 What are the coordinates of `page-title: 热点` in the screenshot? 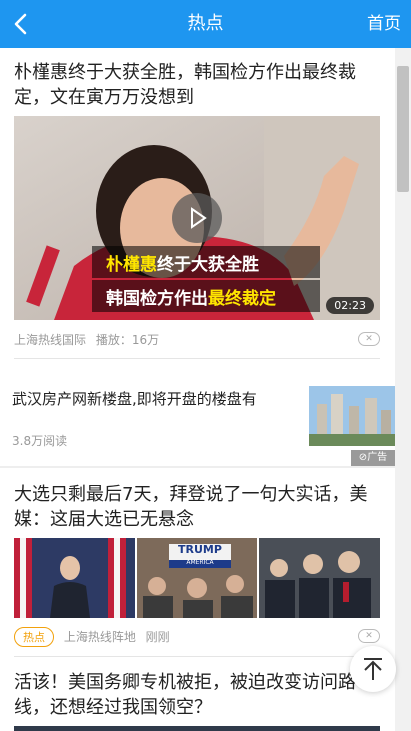 It's located at (205, 23).